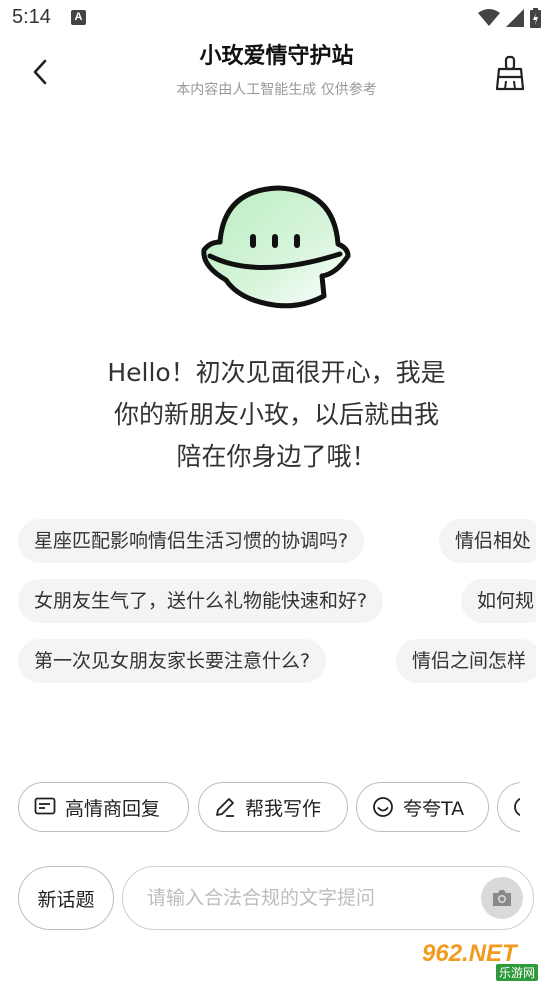  What do you see at coordinates (498, 601) in the screenshot?
I see `suggestion-chip: 如何规` at bounding box center [498, 601].